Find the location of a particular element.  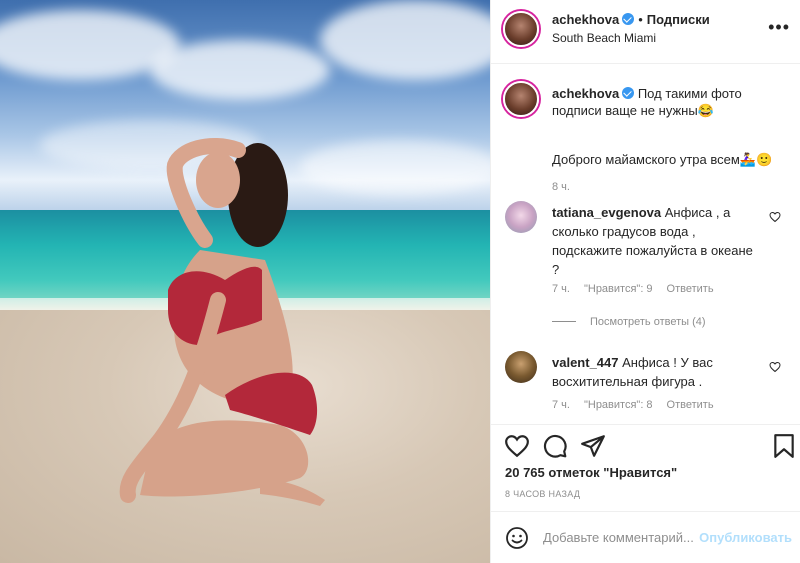

view-replies-label: Посмотреть ответы (4) is located at coordinates (648, 322).